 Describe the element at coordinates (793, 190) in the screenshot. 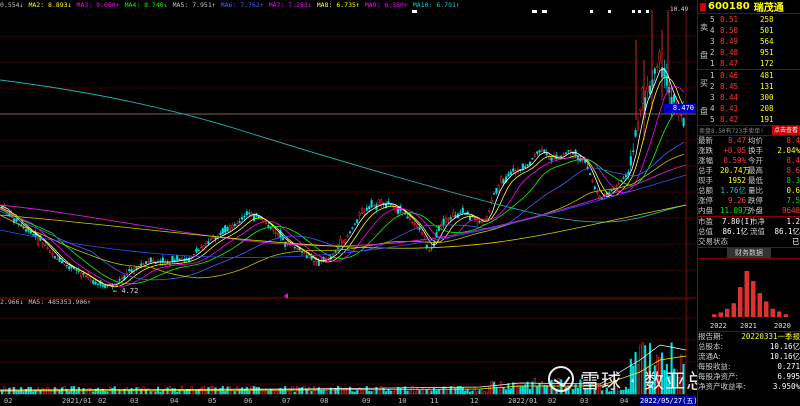

I see `stat-value-2: 0.6` at that location.